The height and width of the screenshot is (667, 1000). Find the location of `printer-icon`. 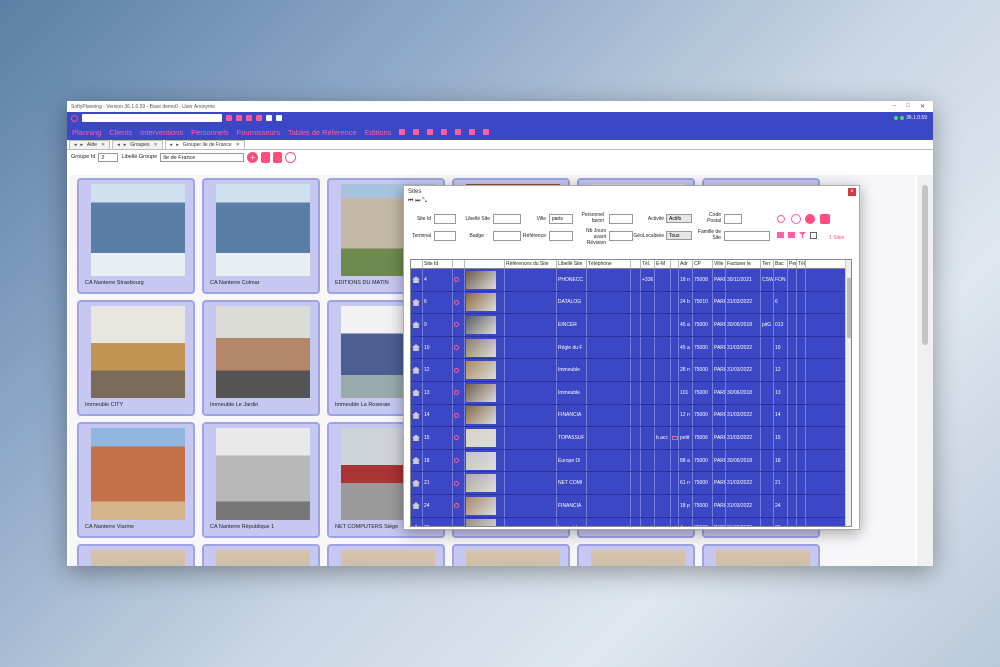

printer-icon is located at coordinates (444, 132).